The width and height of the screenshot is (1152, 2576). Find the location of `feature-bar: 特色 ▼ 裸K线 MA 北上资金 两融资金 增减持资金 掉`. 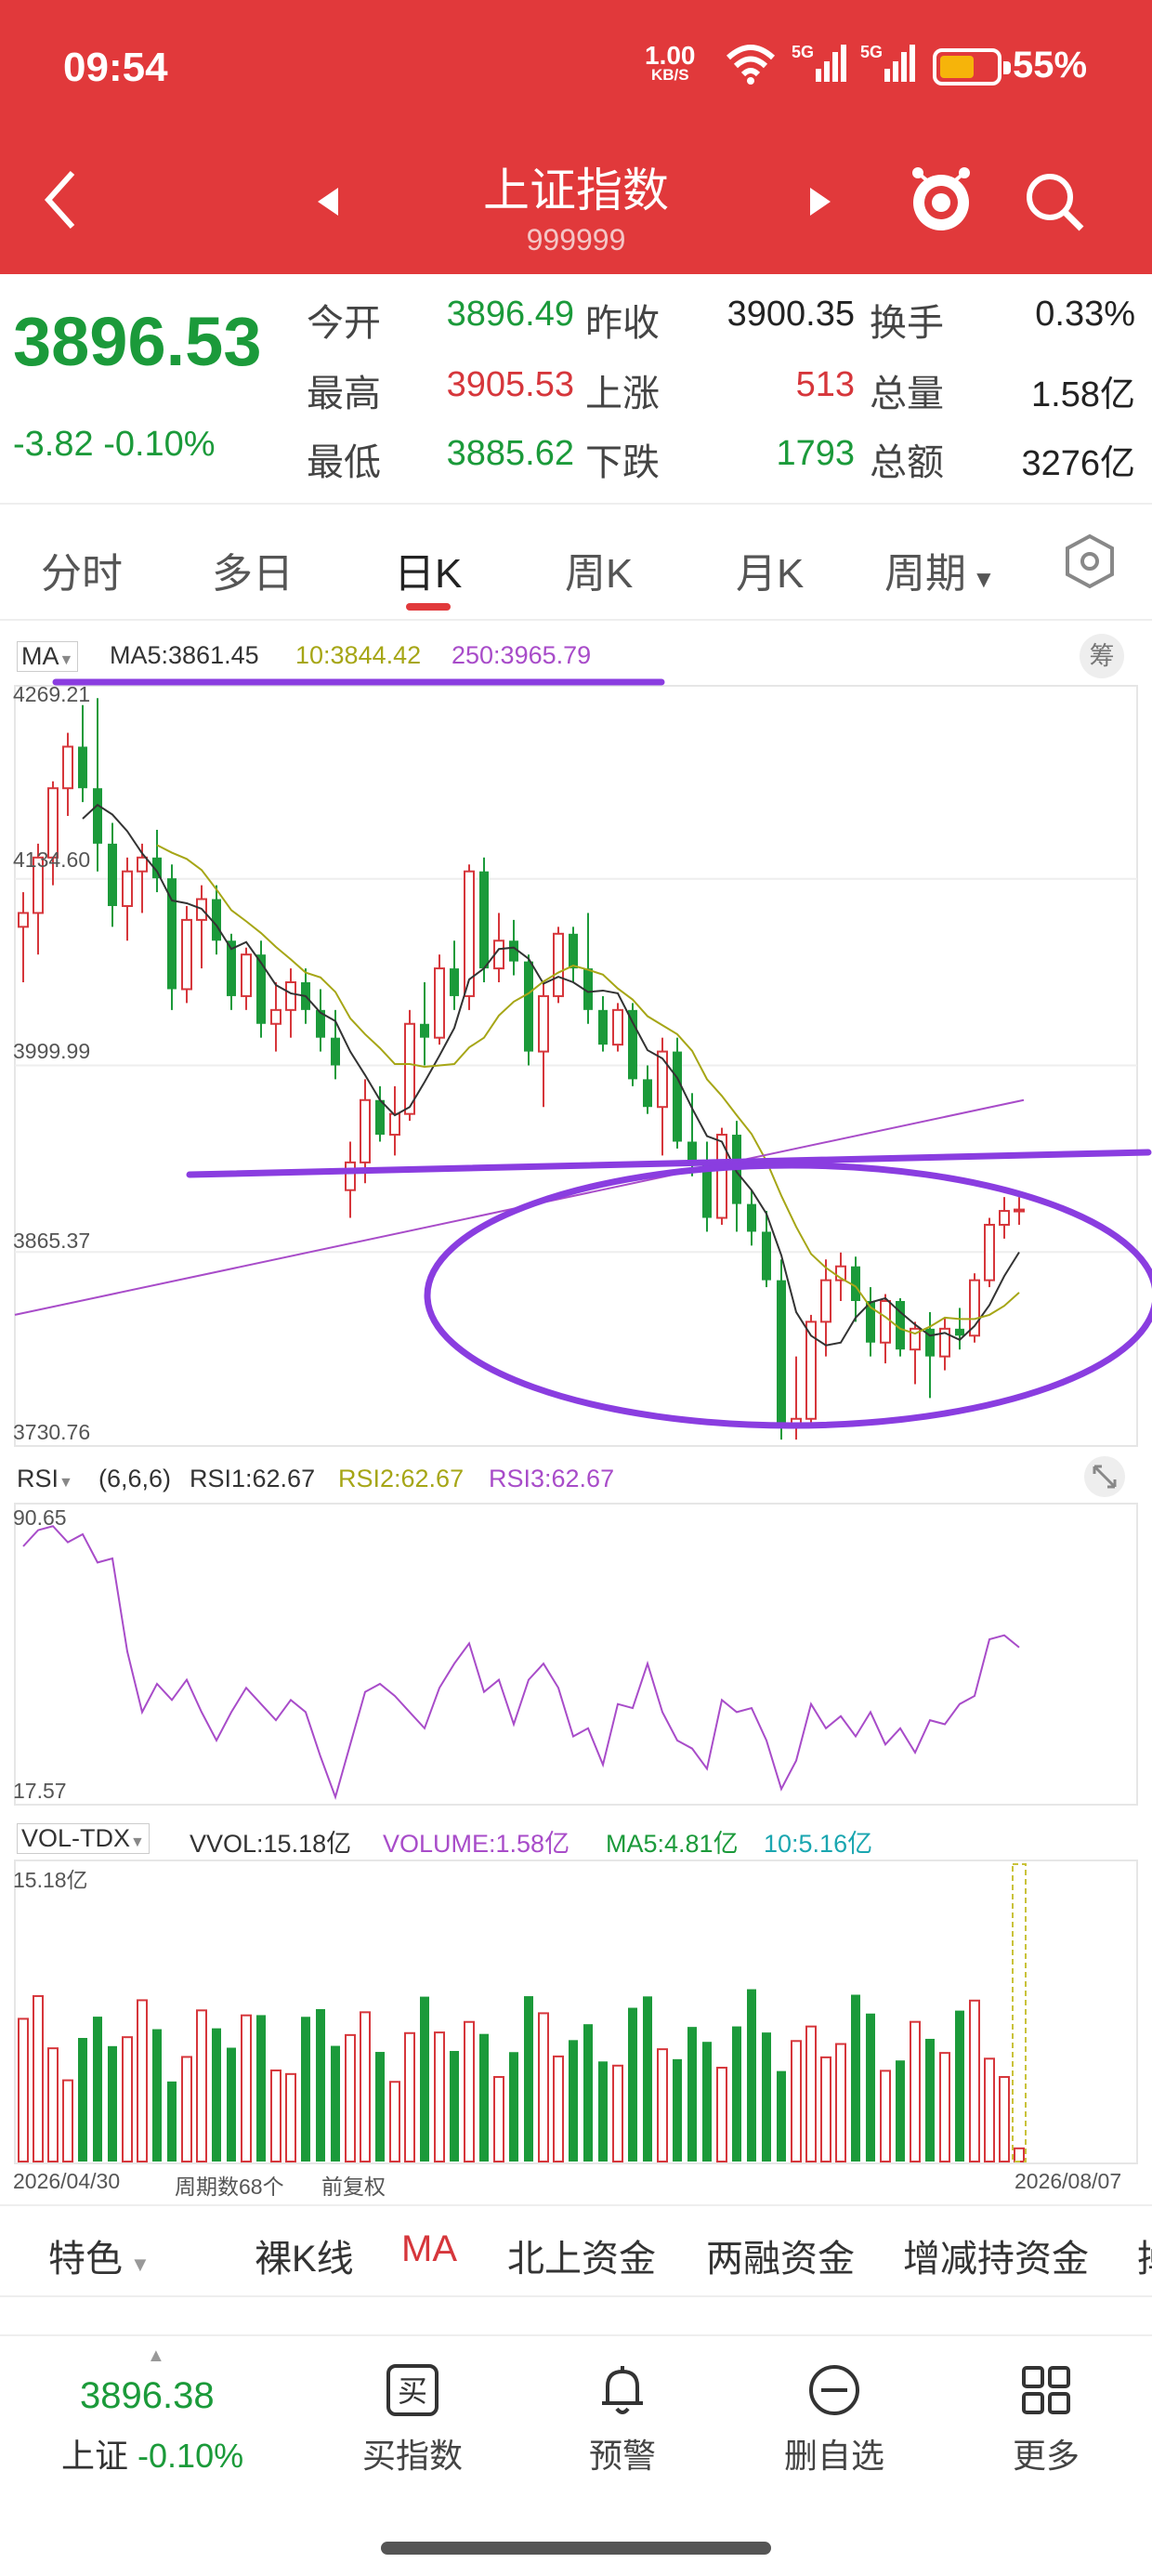

feature-bar: 特色 ▼ 裸K线 MA 北上资金 两融资金 增减持资金 掉 is located at coordinates (576, 2250).